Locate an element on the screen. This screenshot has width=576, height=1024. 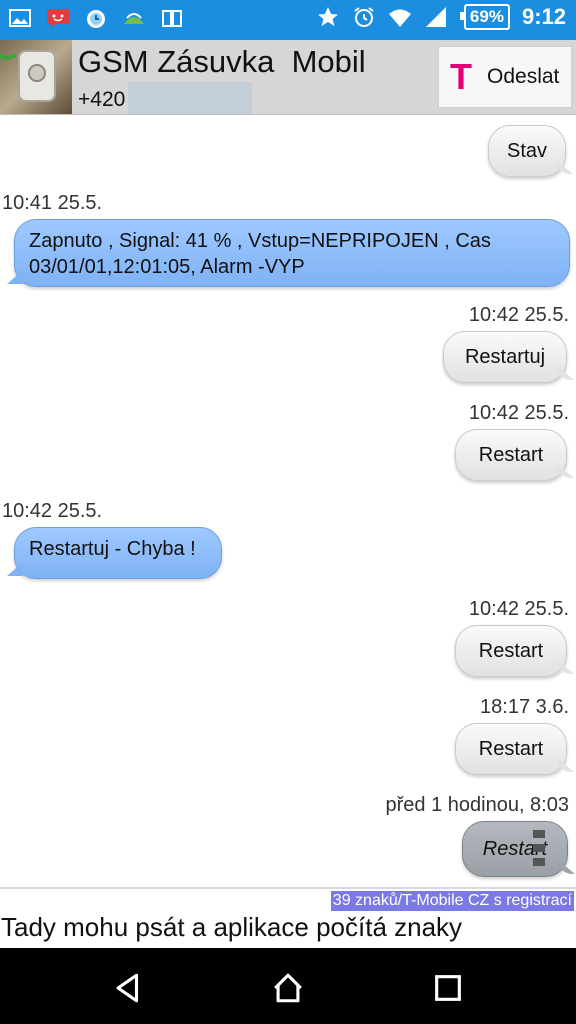
status-notifications is located at coordinates (96, 18).